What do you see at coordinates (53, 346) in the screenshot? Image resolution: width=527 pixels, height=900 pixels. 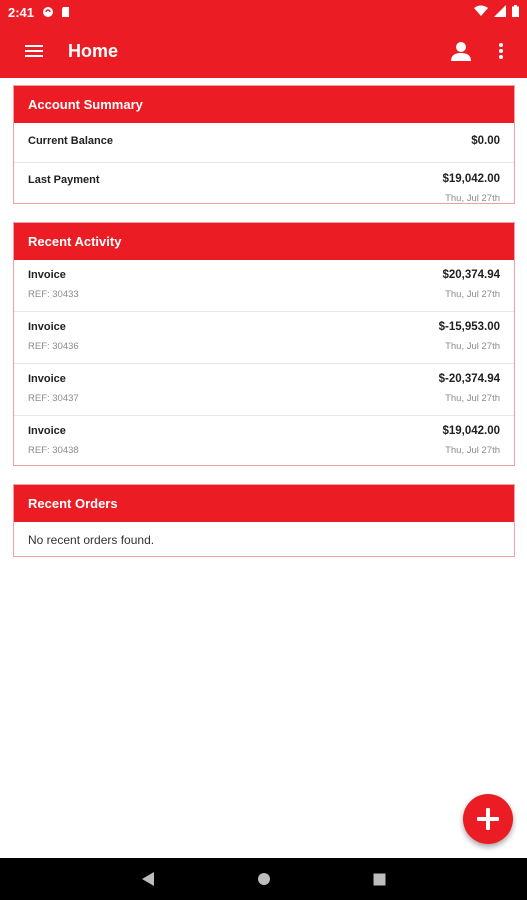 I see `activity-ref: REF: 30436` at bounding box center [53, 346].